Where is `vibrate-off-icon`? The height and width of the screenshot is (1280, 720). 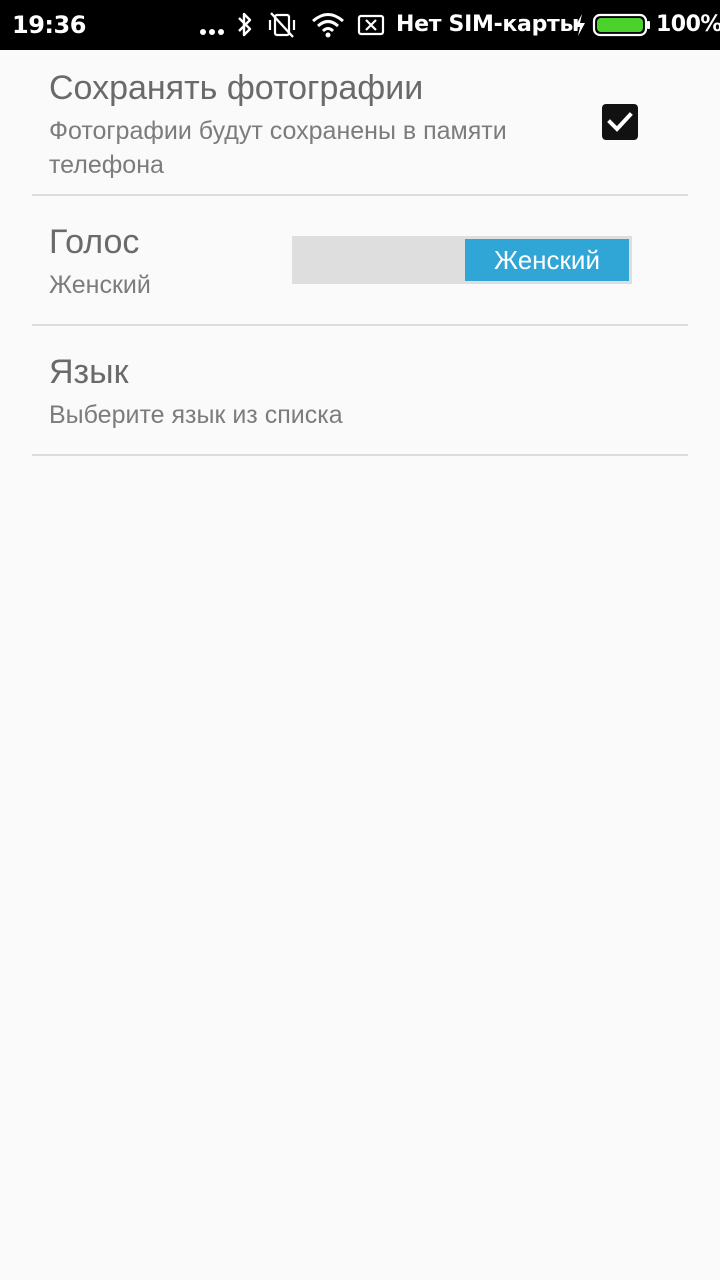
vibrate-off-icon is located at coordinates (282, 25).